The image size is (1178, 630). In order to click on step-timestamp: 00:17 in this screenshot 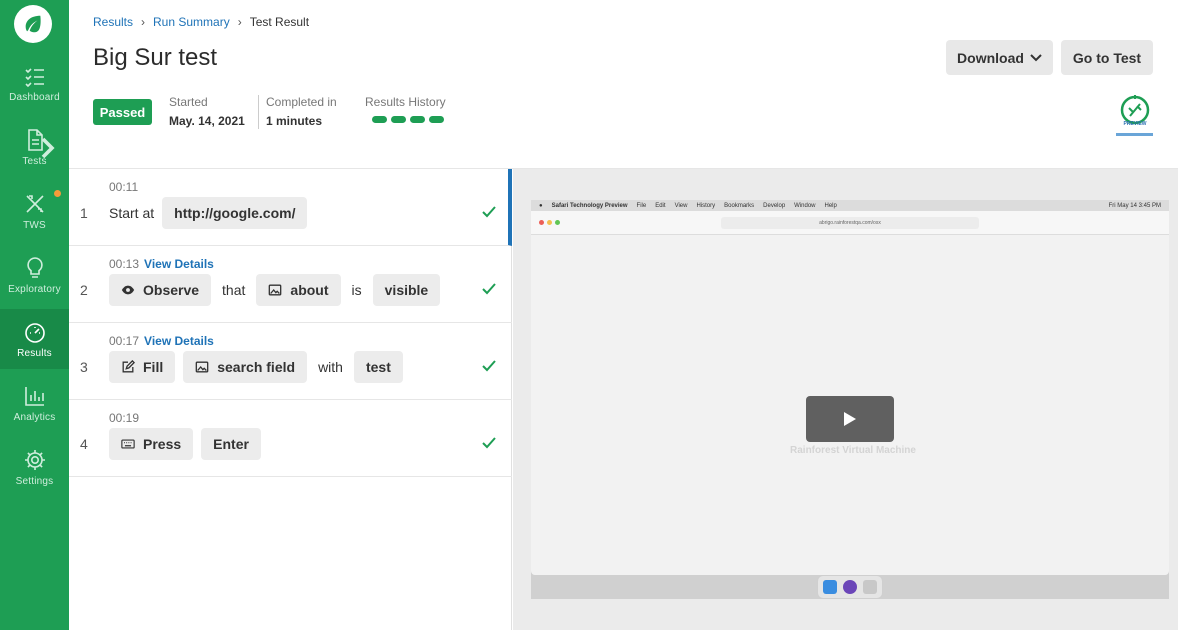, I will do `click(124, 341)`.